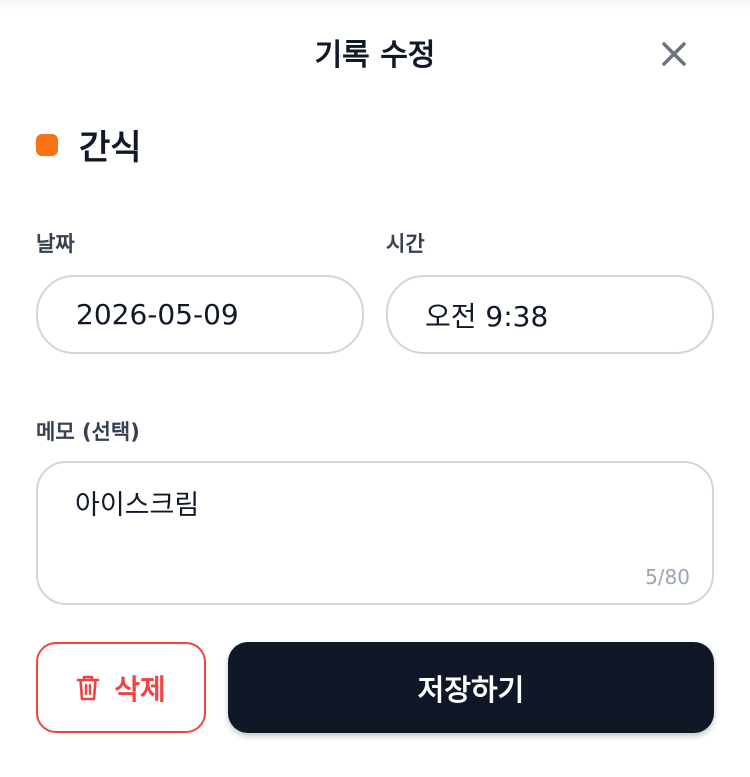 The image size is (750, 777). What do you see at coordinates (88, 687) in the screenshot?
I see `trash-icon` at bounding box center [88, 687].